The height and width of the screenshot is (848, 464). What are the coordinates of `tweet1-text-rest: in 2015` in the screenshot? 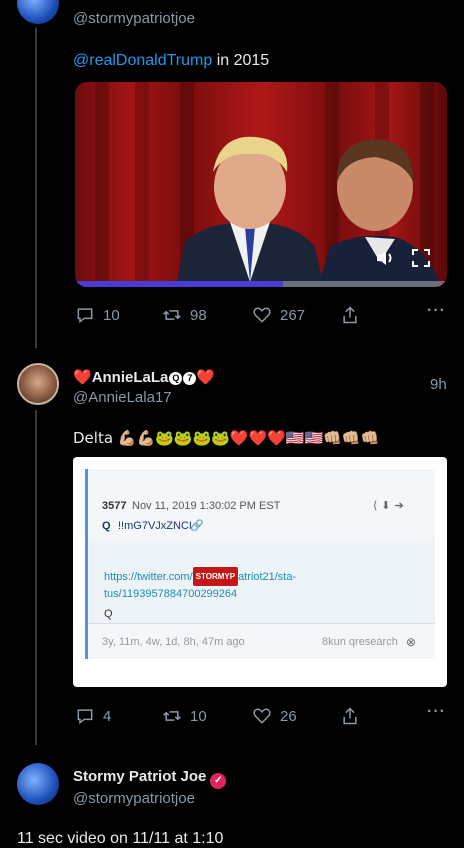 It's located at (241, 60).